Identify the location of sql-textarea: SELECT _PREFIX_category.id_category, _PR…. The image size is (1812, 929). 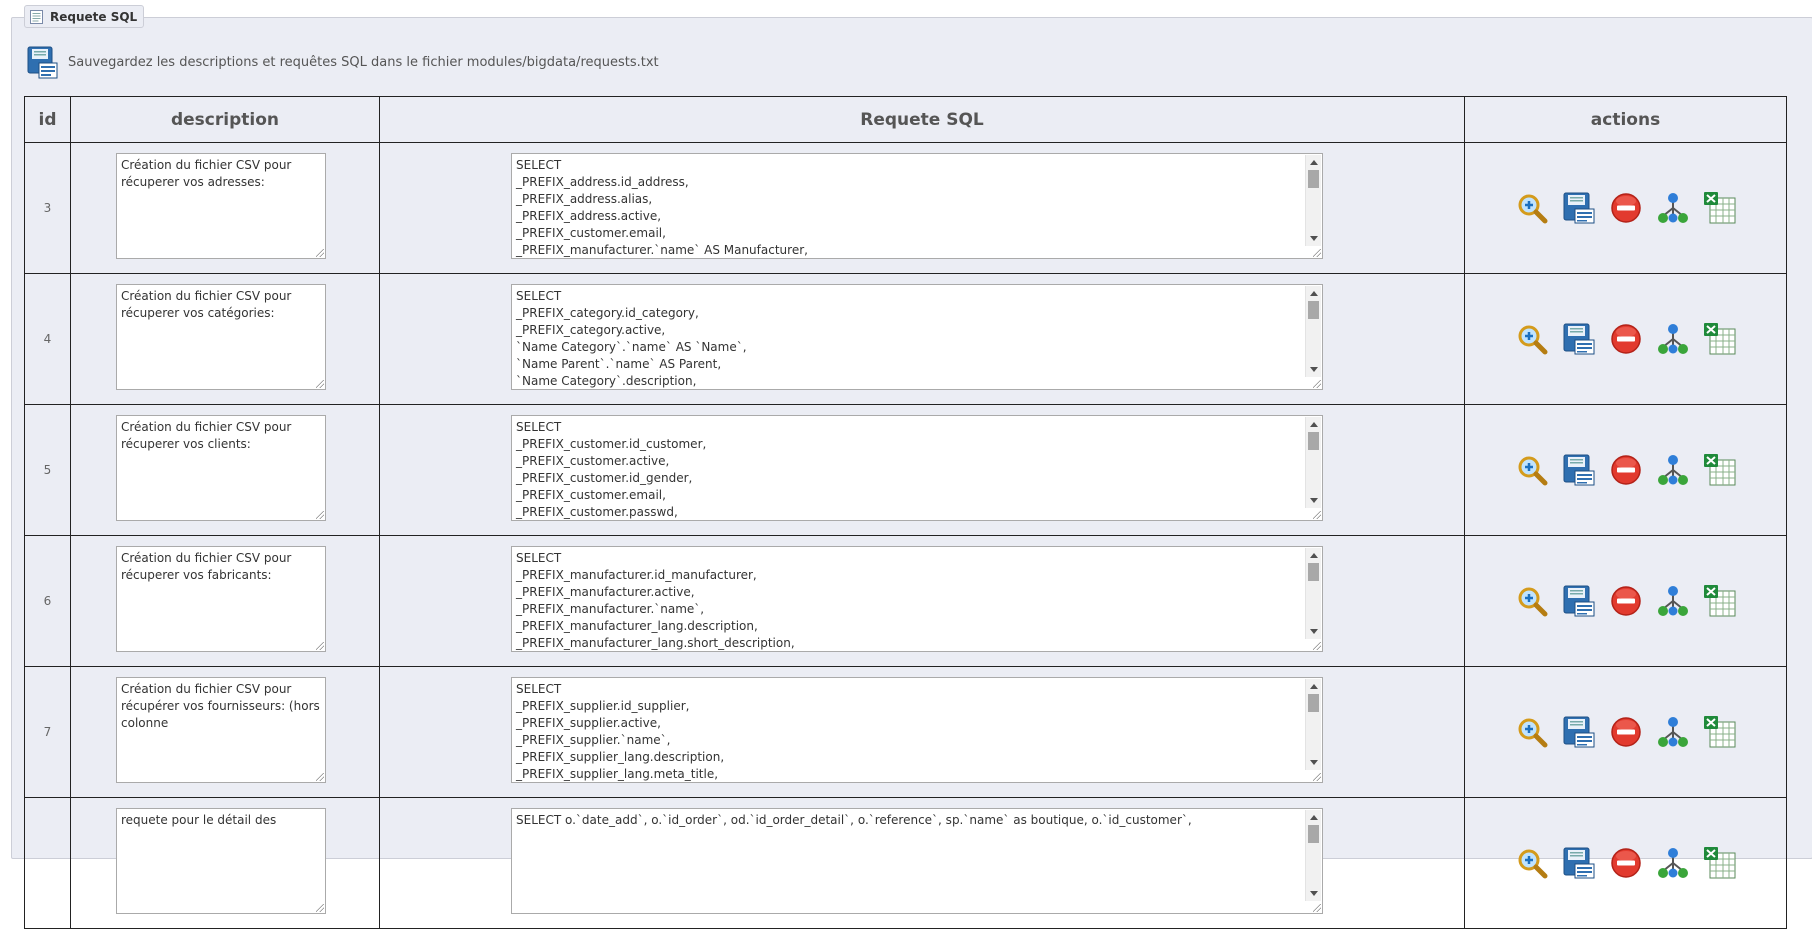
(917, 337).